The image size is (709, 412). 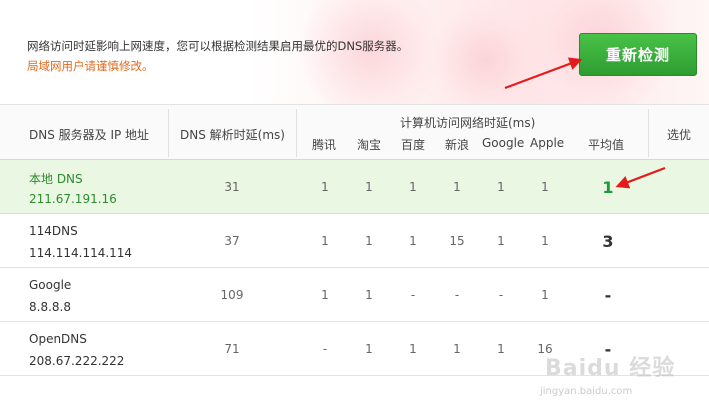 I want to click on site-latency: 15, so click(x=457, y=241).